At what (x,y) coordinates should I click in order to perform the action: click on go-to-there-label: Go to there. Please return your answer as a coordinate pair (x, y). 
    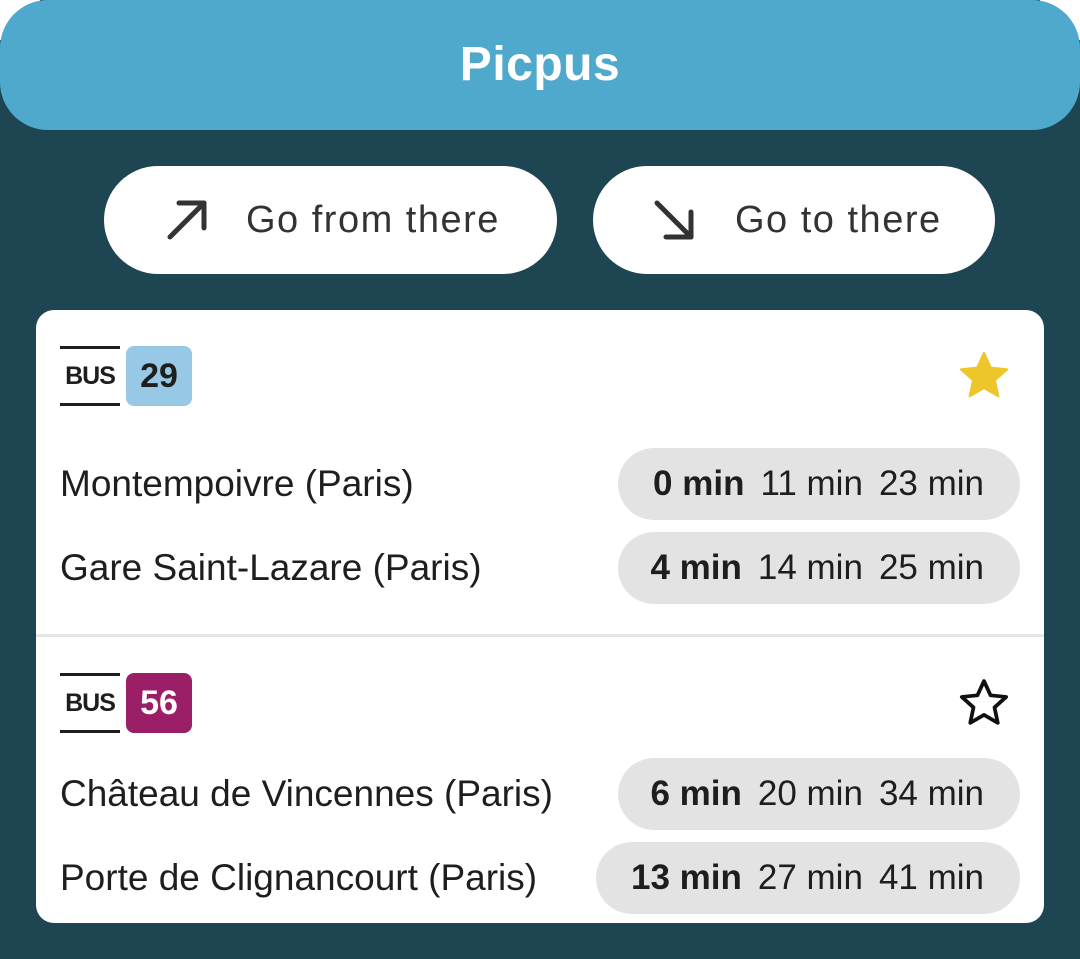
    Looking at the image, I should click on (838, 219).